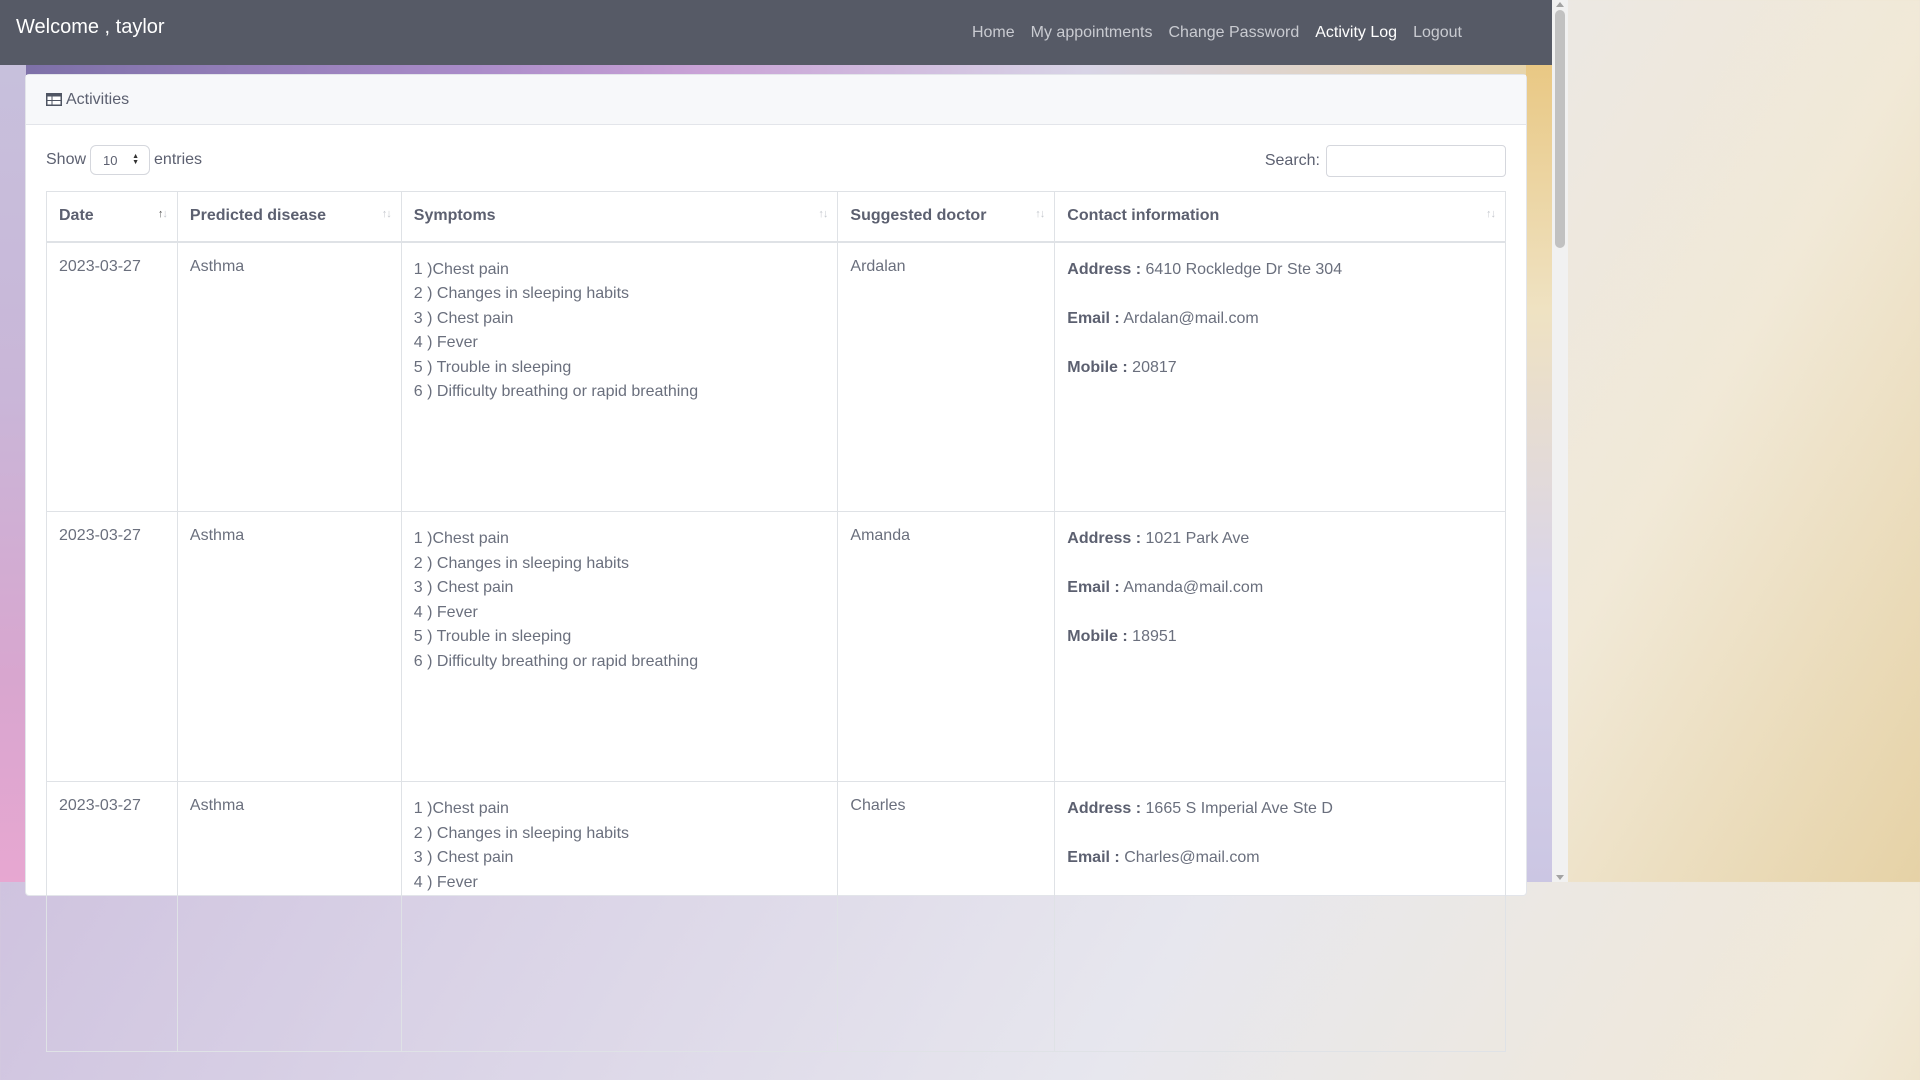  I want to click on welcome-text: Welcome , taylor, so click(90, 27).